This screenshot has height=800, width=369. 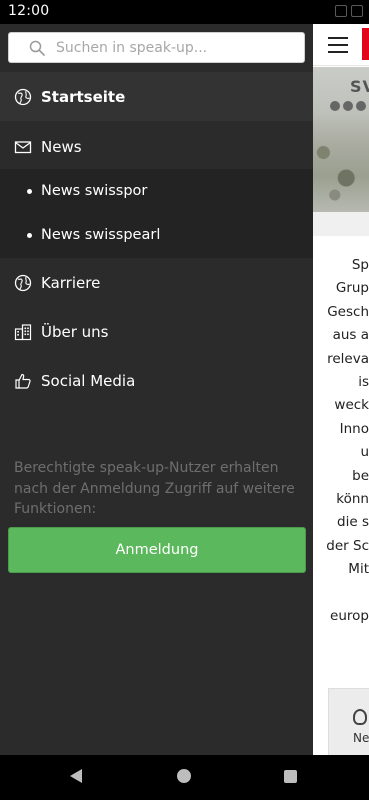 What do you see at coordinates (341, 11) in the screenshot?
I see `signal-icon` at bounding box center [341, 11].